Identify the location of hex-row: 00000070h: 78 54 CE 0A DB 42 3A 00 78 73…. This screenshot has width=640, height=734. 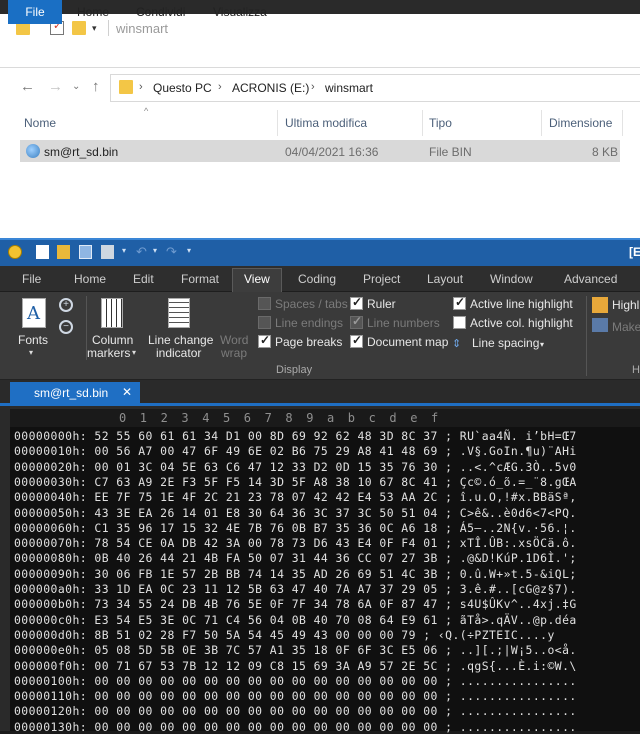
(295, 543).